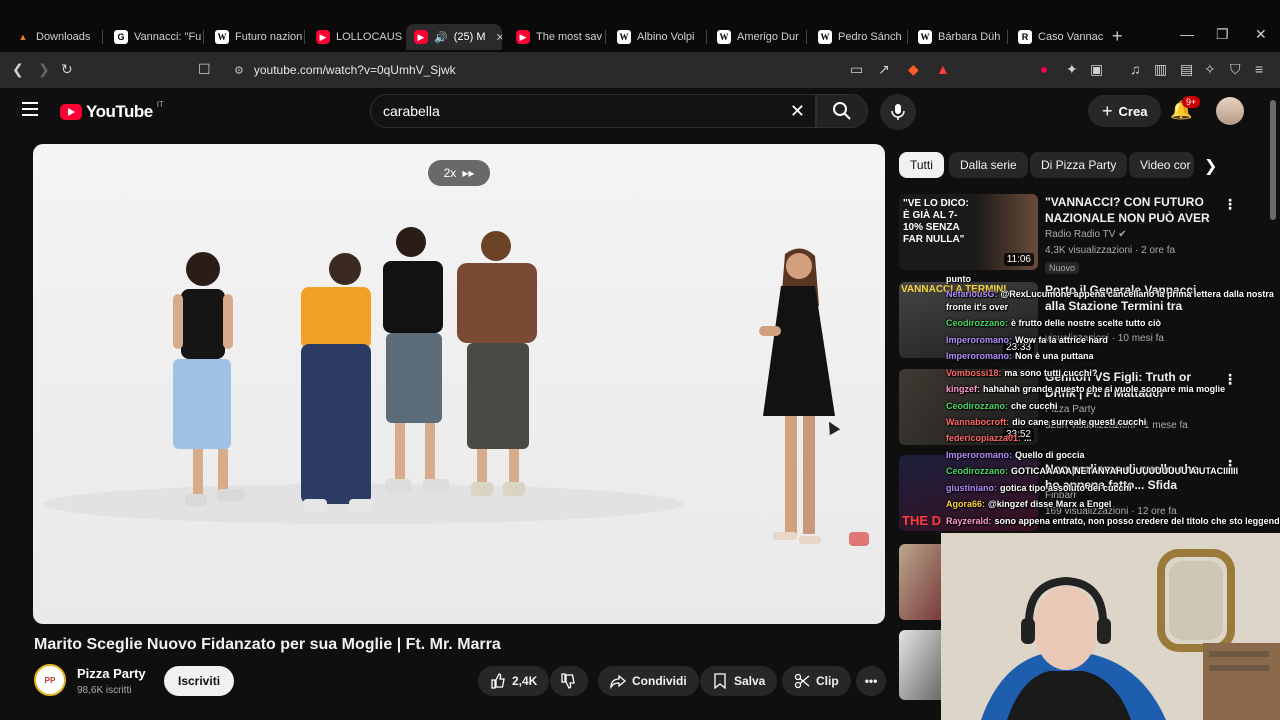 Image resolution: width=1280 pixels, height=720 pixels. What do you see at coordinates (988, 165) in the screenshot?
I see `chip-series: Dalla serie` at bounding box center [988, 165].